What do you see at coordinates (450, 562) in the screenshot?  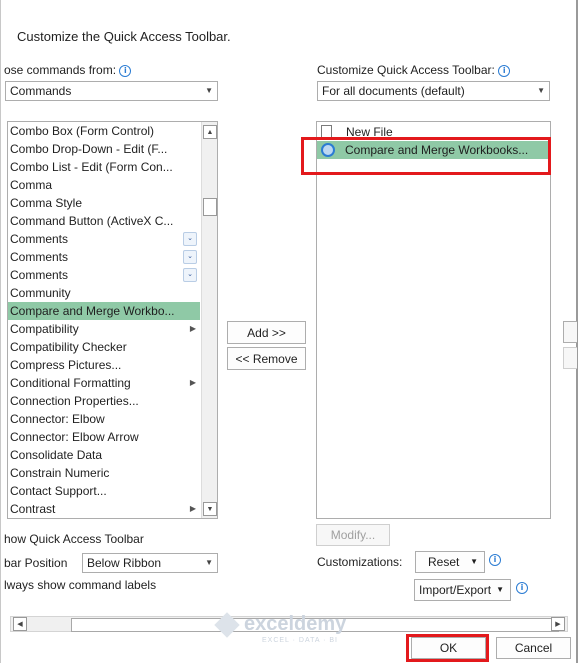 I see `reset-button: Reset ▼` at bounding box center [450, 562].